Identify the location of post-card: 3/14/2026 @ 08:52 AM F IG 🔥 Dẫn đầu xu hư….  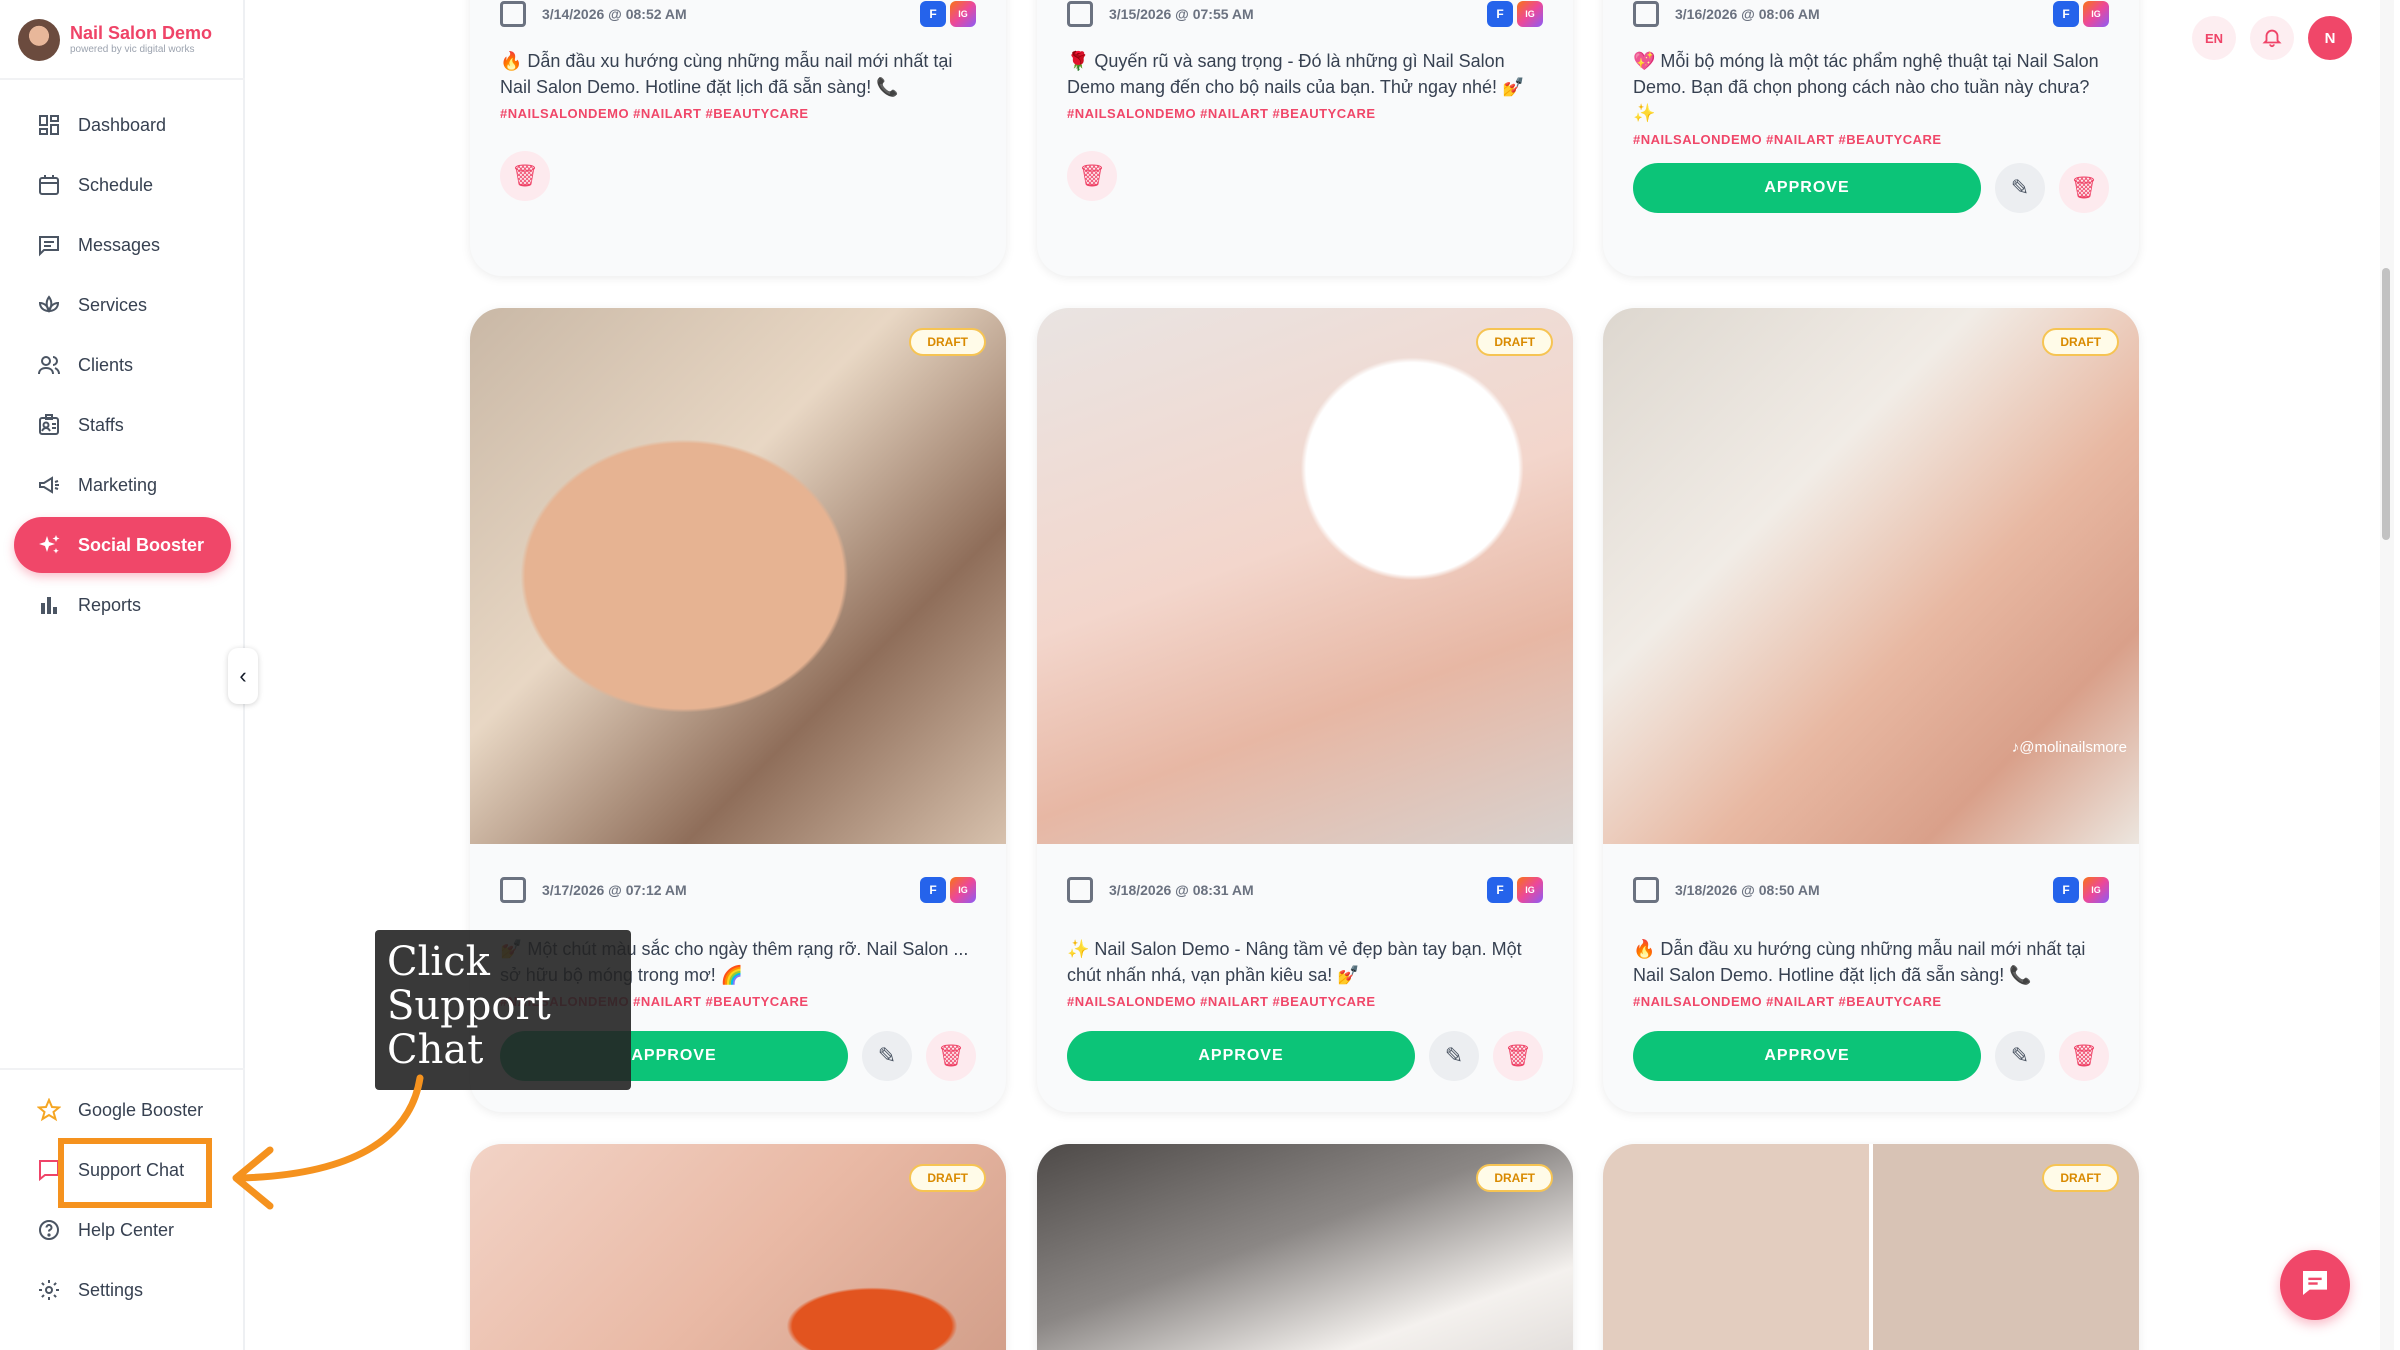
(738, 138).